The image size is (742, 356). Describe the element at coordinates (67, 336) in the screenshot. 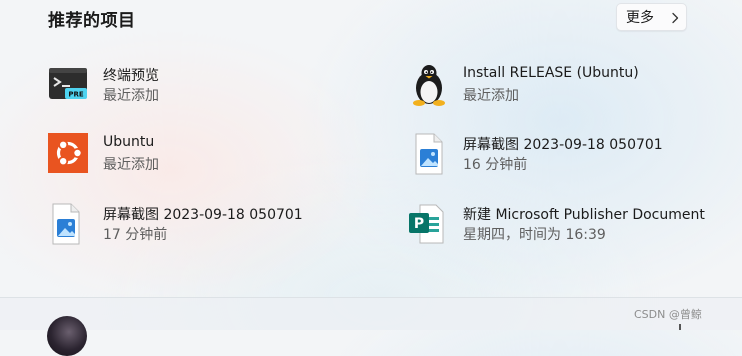

I see `user-avatar` at that location.